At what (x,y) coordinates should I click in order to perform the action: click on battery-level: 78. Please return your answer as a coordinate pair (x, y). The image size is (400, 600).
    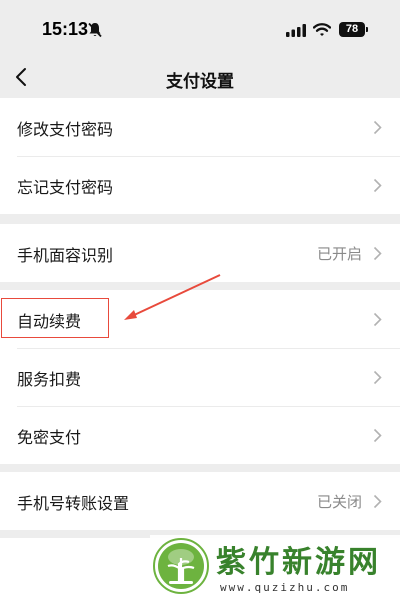
    Looking at the image, I should click on (352, 29).